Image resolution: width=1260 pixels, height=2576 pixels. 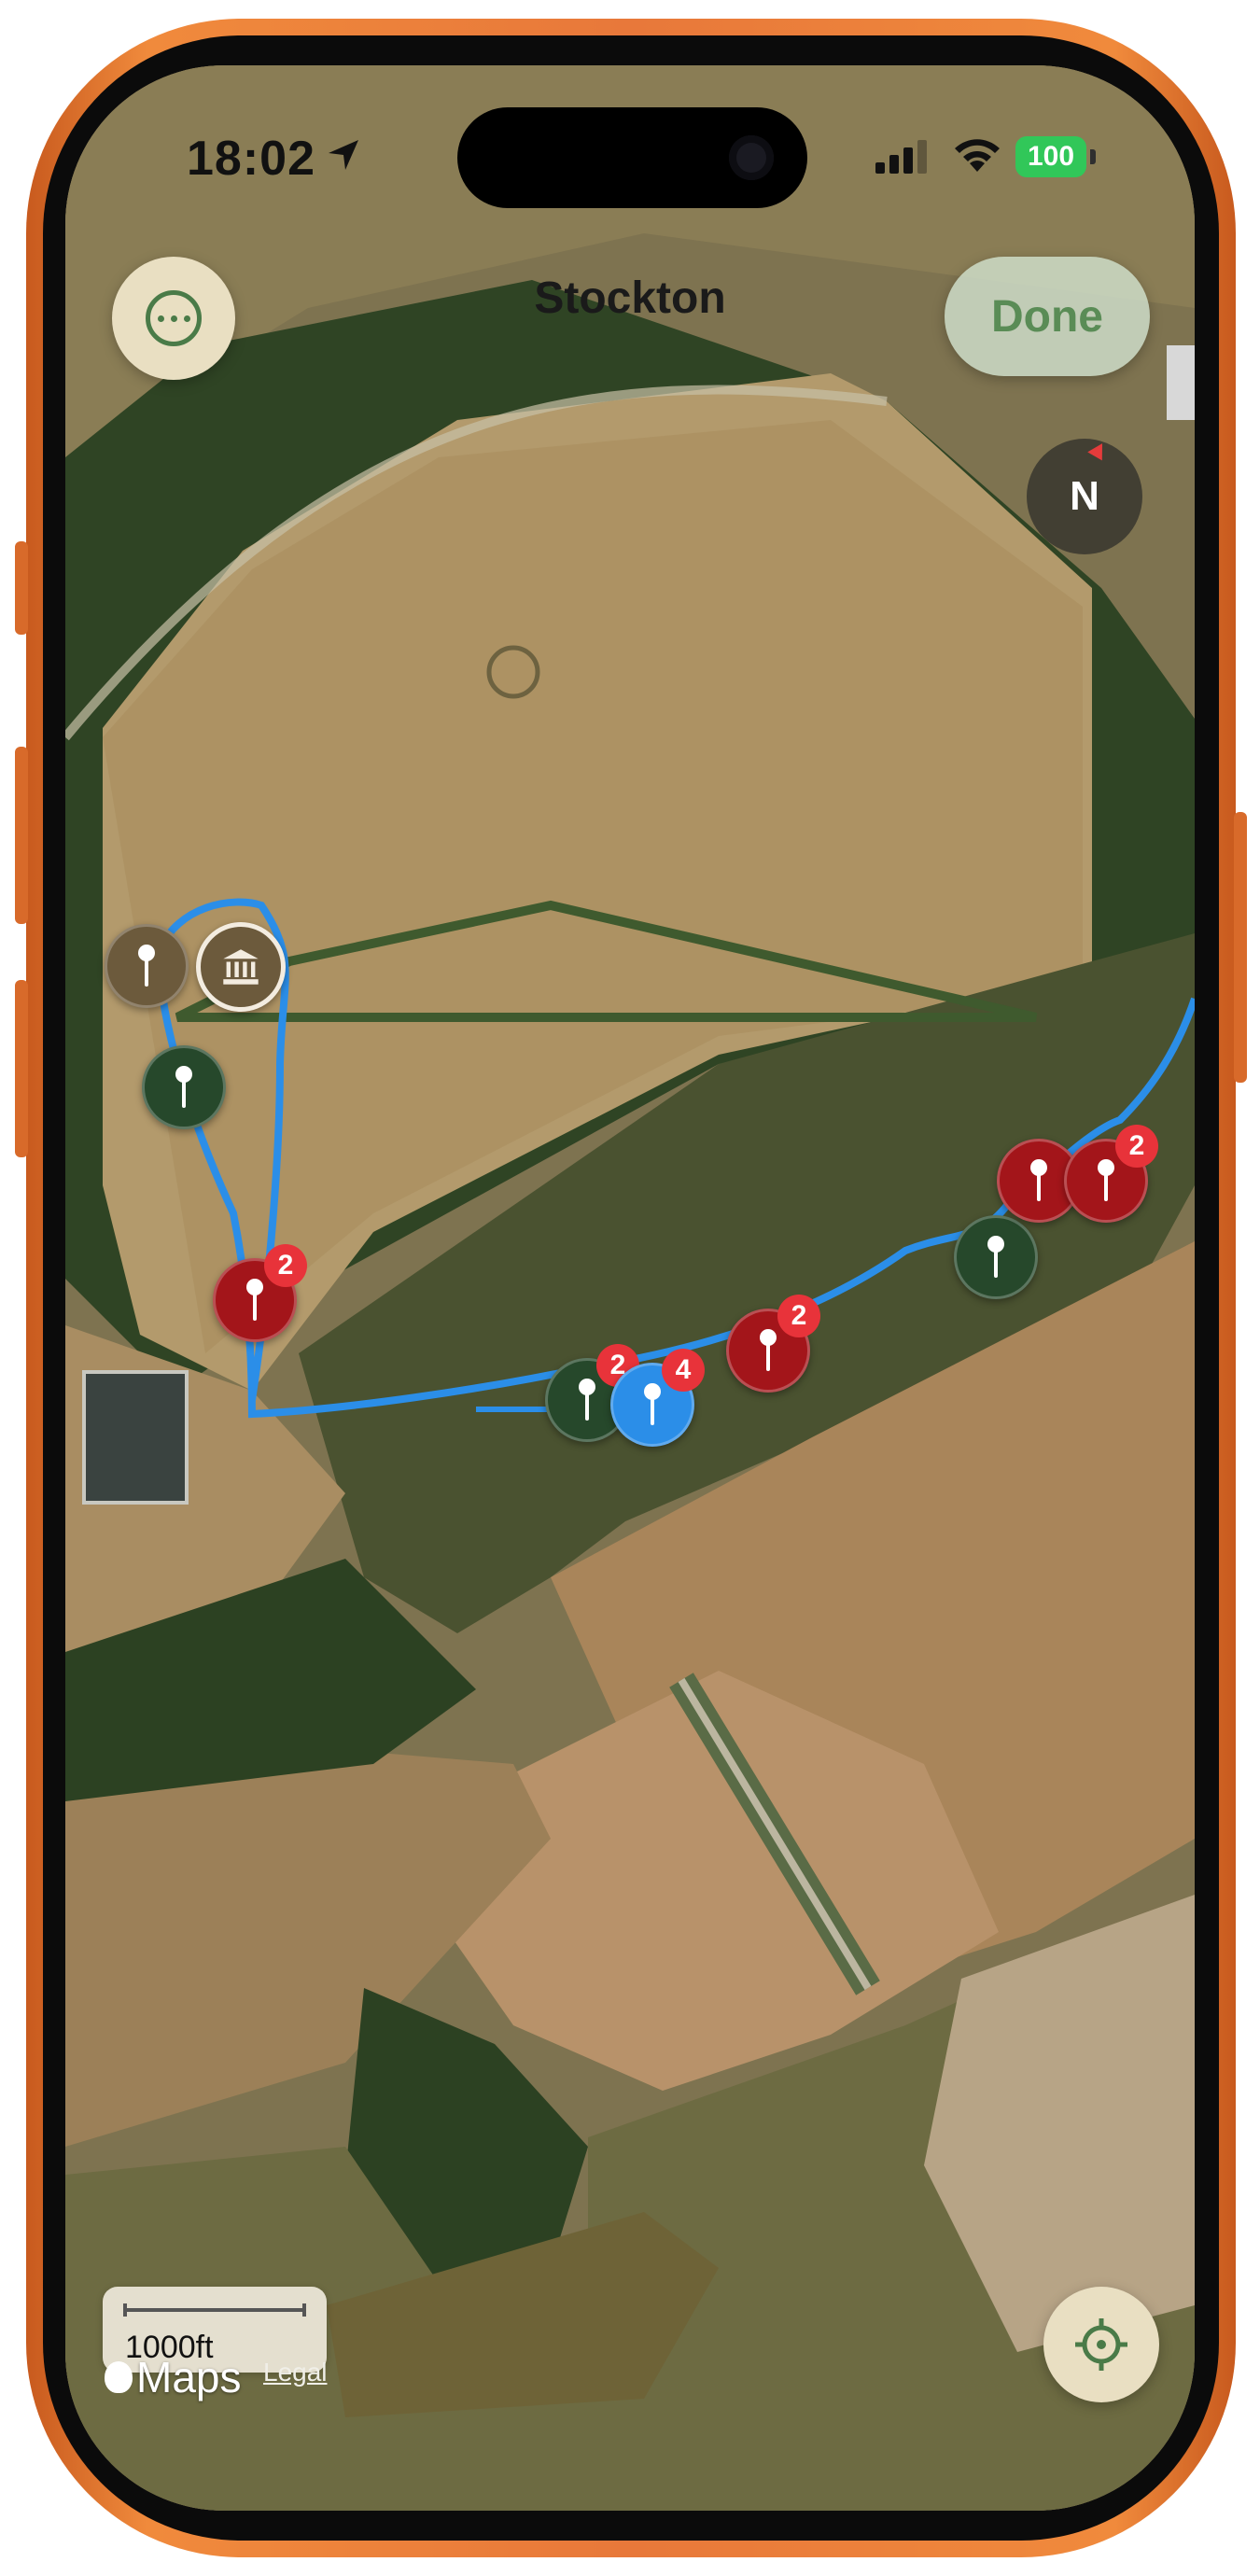 What do you see at coordinates (251, 159) in the screenshot?
I see `status-time: 18:02` at bounding box center [251, 159].